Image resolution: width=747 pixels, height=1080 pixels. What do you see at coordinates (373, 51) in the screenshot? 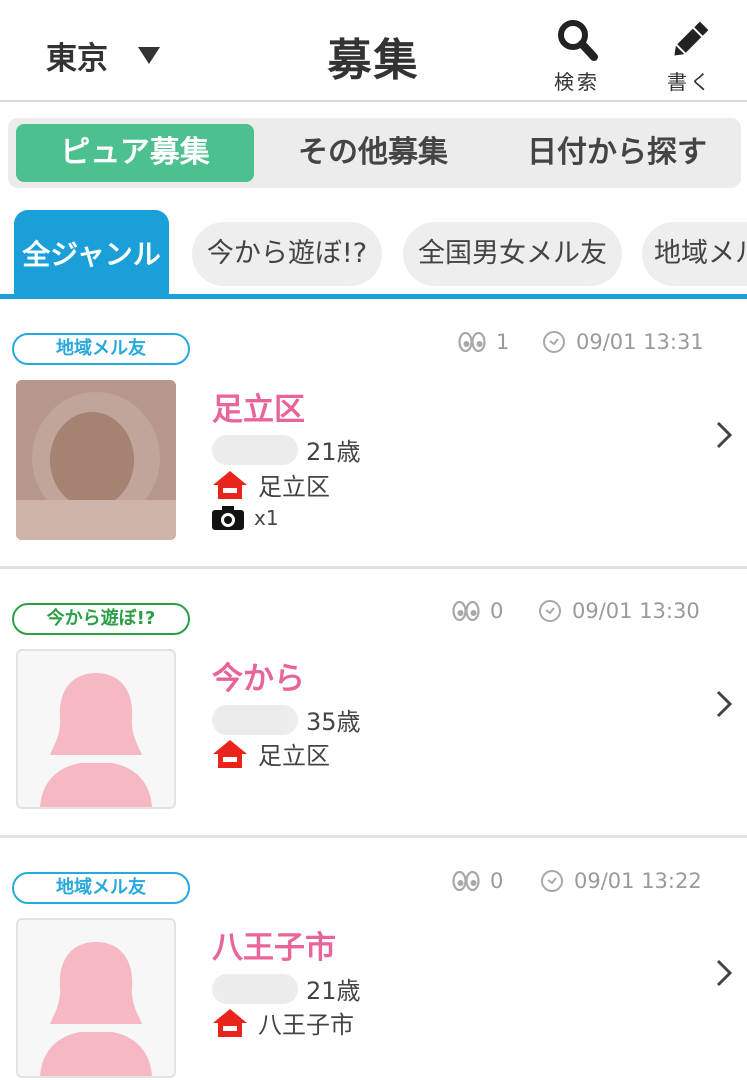
I see `app-header: 東京 募集 検索 書く` at bounding box center [373, 51].